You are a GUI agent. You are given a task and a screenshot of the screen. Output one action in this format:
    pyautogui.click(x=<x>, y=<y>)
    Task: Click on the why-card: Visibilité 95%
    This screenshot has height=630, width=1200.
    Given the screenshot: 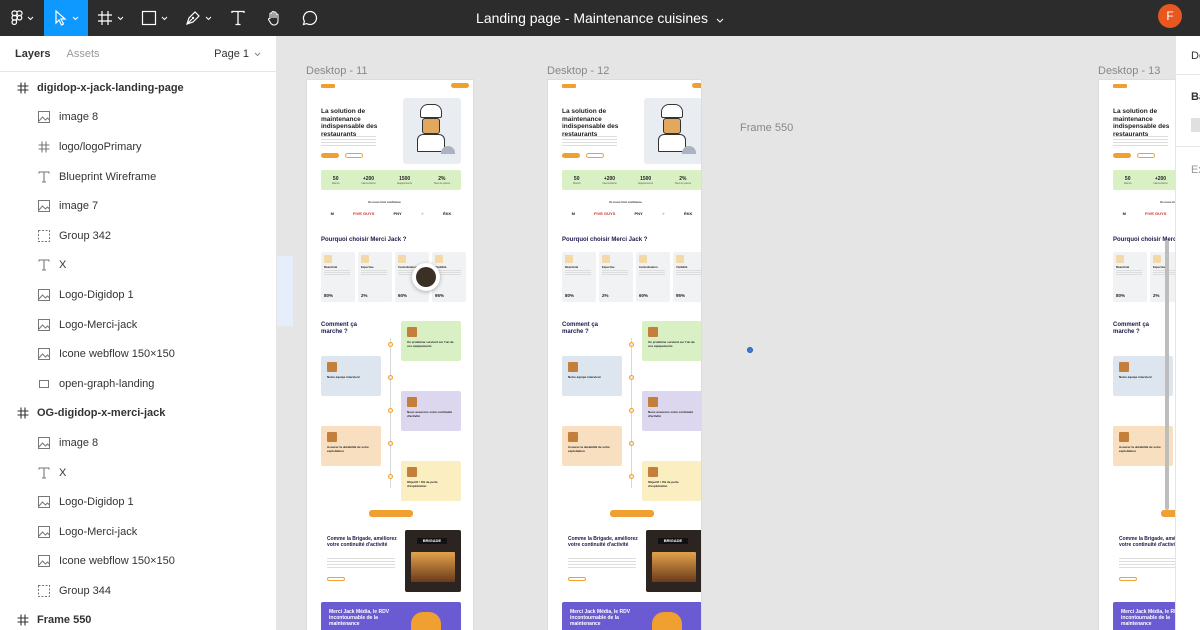 What is the action you would take?
    pyautogui.click(x=687, y=277)
    